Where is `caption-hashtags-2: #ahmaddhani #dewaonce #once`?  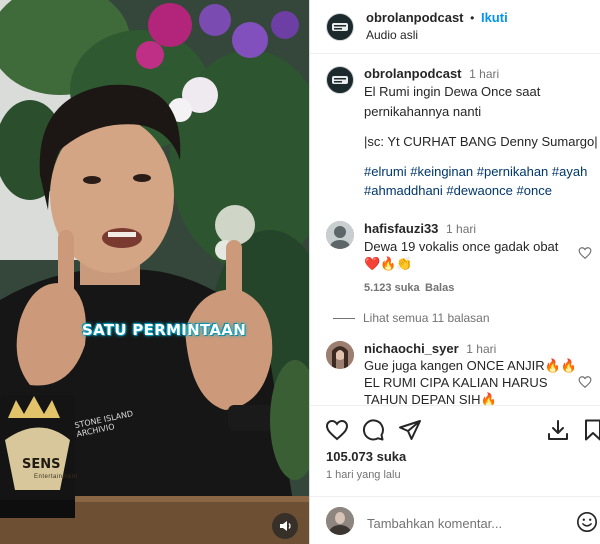 caption-hashtags-2: #ahmaddhani #dewaonce #once is located at coordinates (458, 191).